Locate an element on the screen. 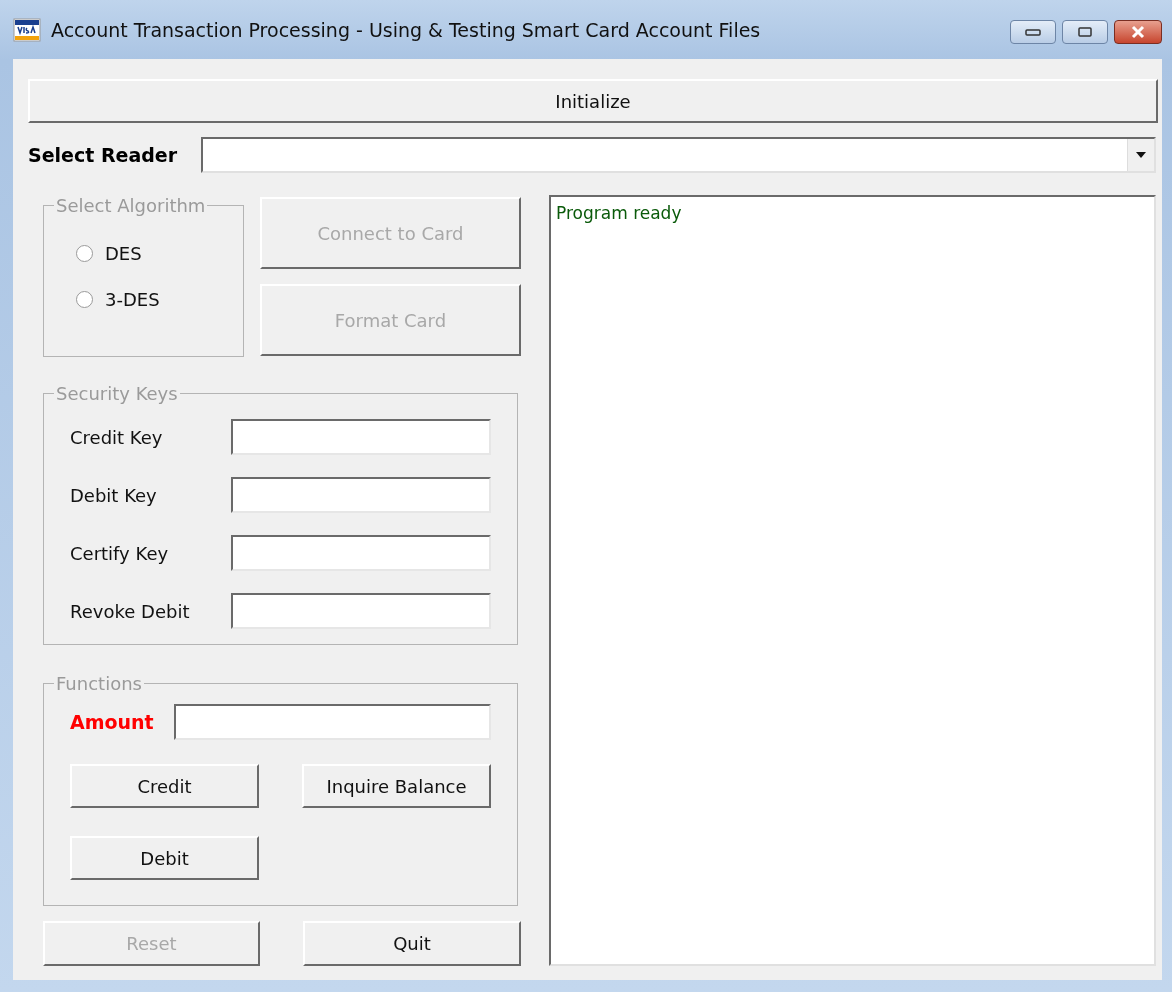 This screenshot has width=1172, height=992. group-title: Select Algorithm is located at coordinates (131, 205).